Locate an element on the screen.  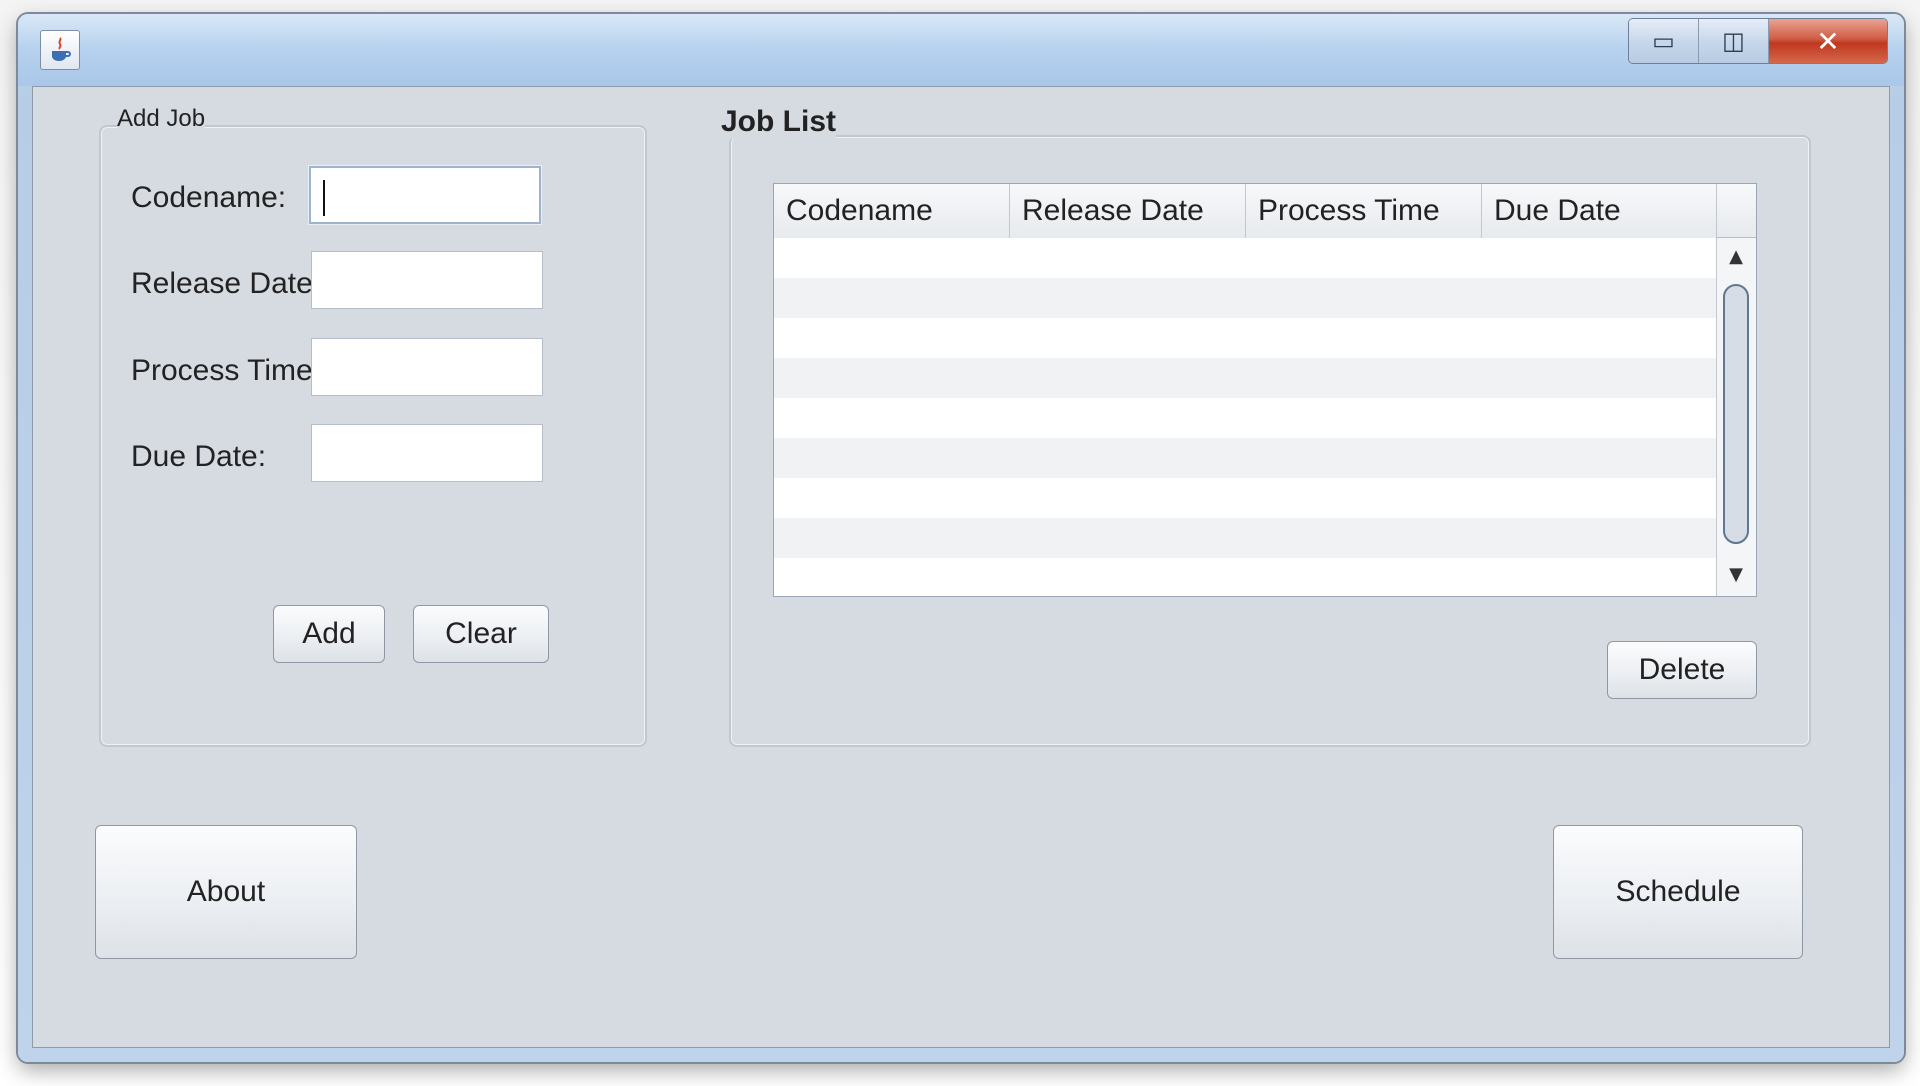
table-corner is located at coordinates (1736, 211).